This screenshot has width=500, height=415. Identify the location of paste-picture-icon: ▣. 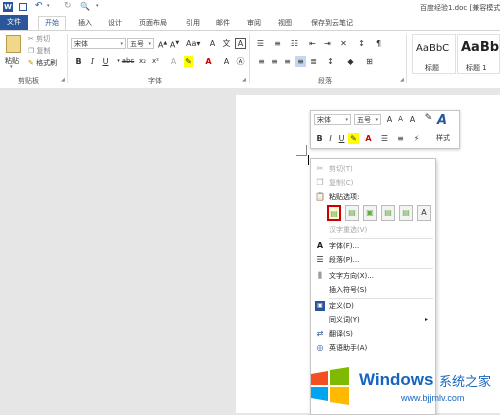
(370, 213).